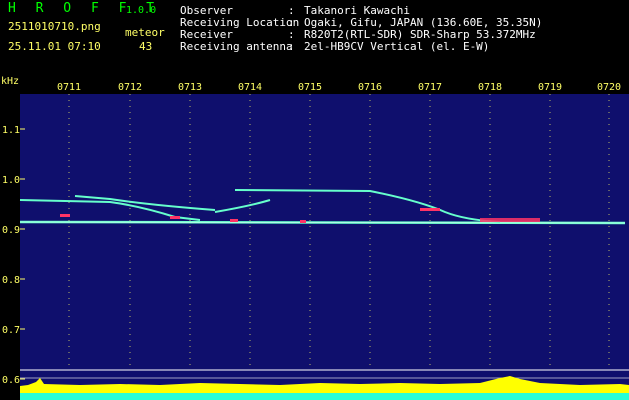 The width and height of the screenshot is (629, 400). I want to click on antenna-label: Receiving antenna, so click(236, 46).